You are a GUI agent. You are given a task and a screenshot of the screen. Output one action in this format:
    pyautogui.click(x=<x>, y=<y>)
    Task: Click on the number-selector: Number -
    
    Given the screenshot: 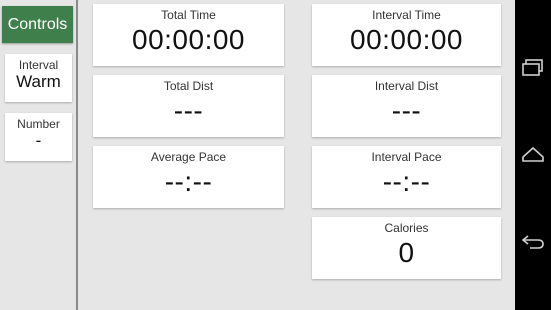 What is the action you would take?
    pyautogui.click(x=38, y=137)
    